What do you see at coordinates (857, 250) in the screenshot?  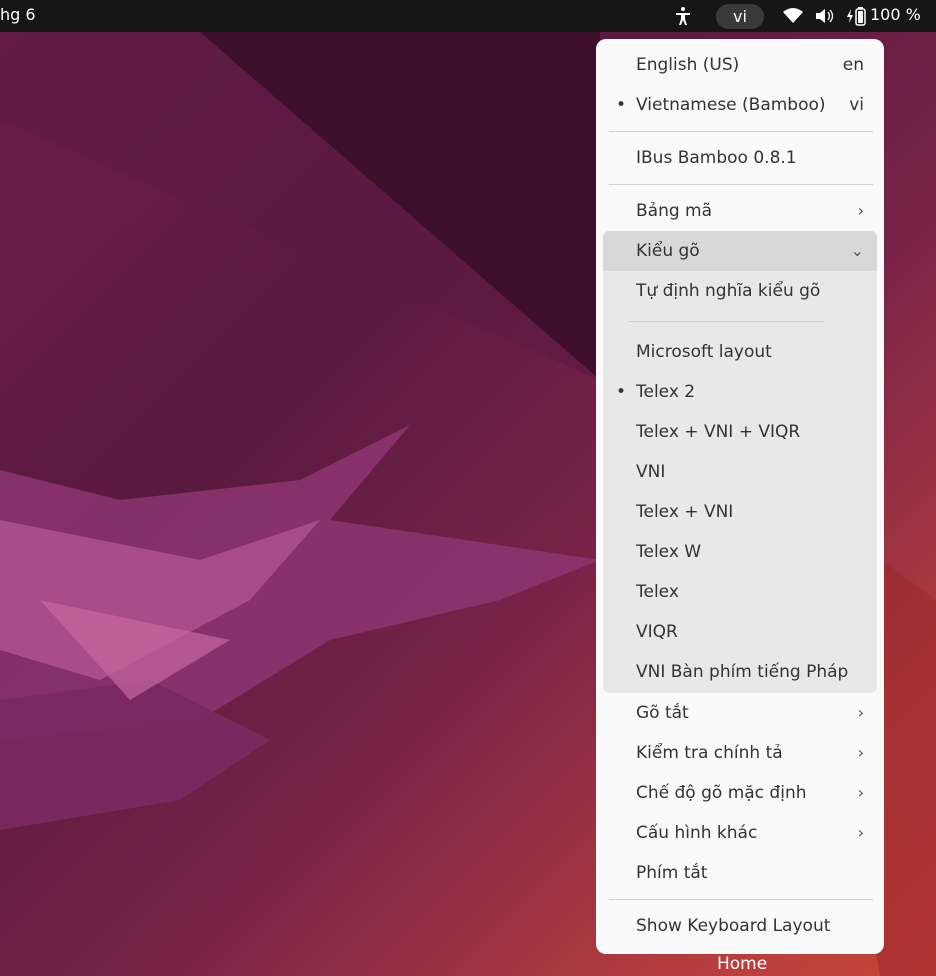 I see `chevron-down-icon: ⌄` at bounding box center [857, 250].